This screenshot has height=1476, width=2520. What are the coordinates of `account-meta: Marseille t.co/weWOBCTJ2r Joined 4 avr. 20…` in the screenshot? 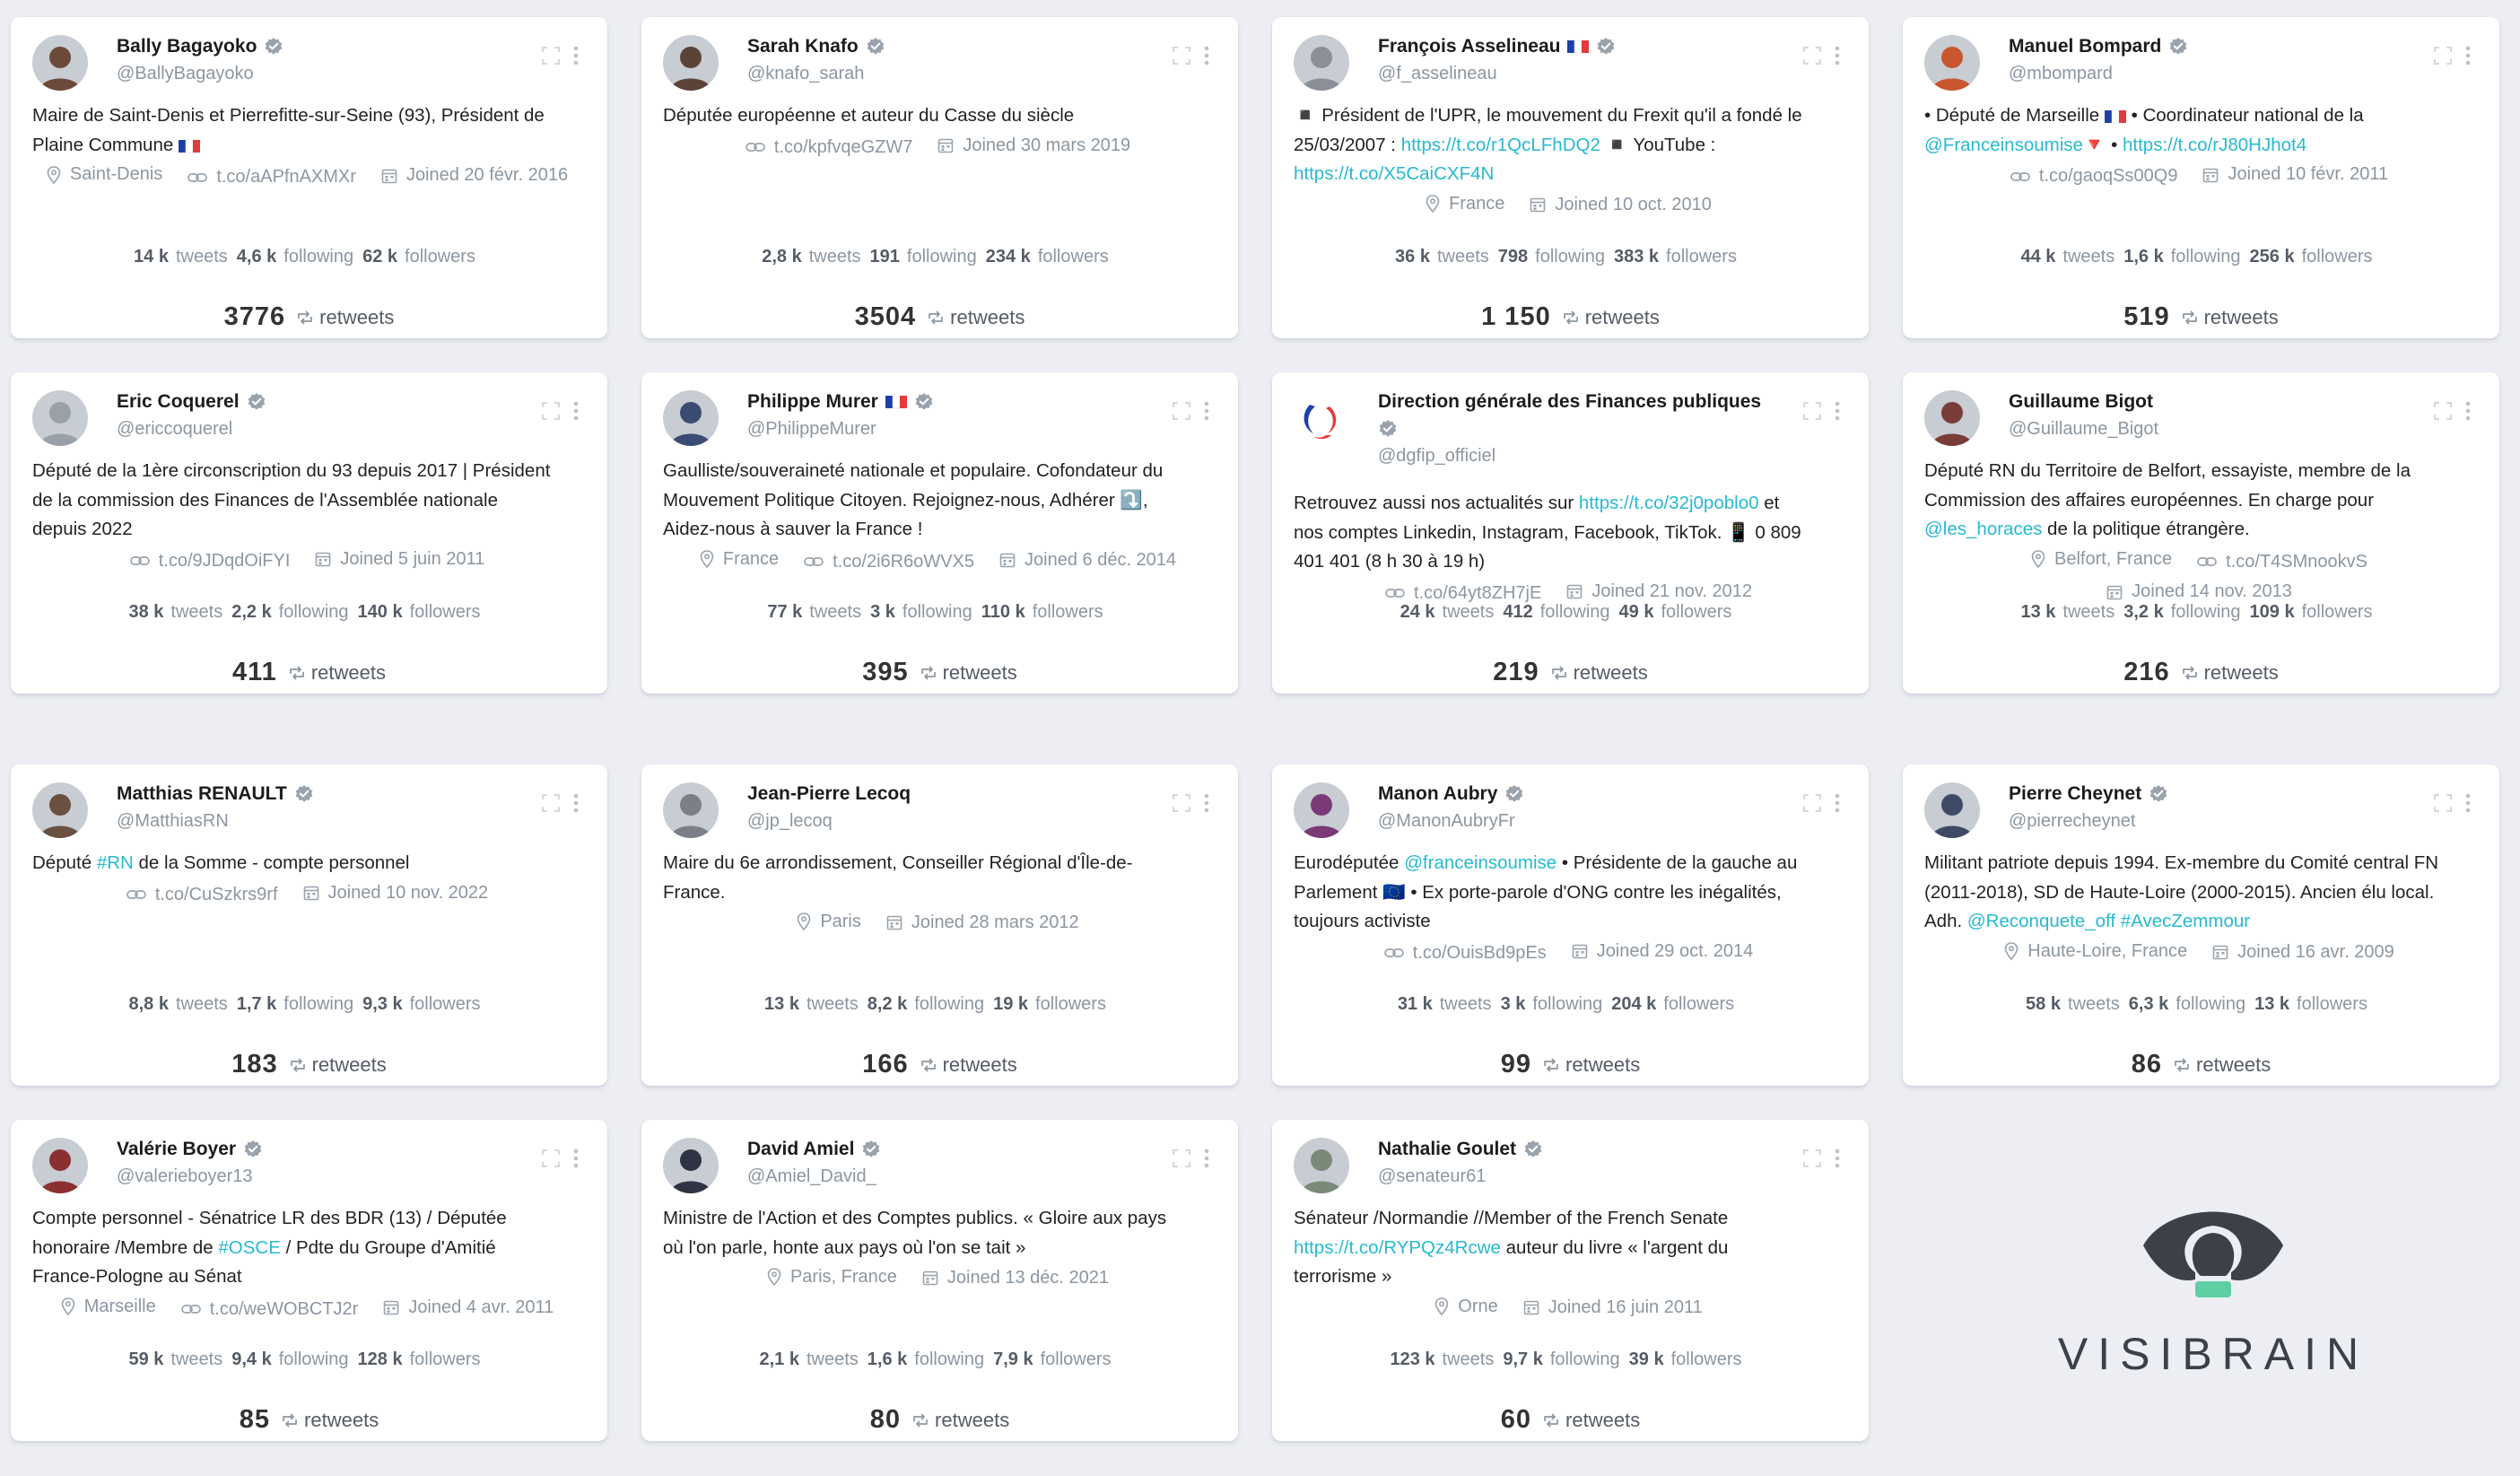 It's located at (307, 1308).